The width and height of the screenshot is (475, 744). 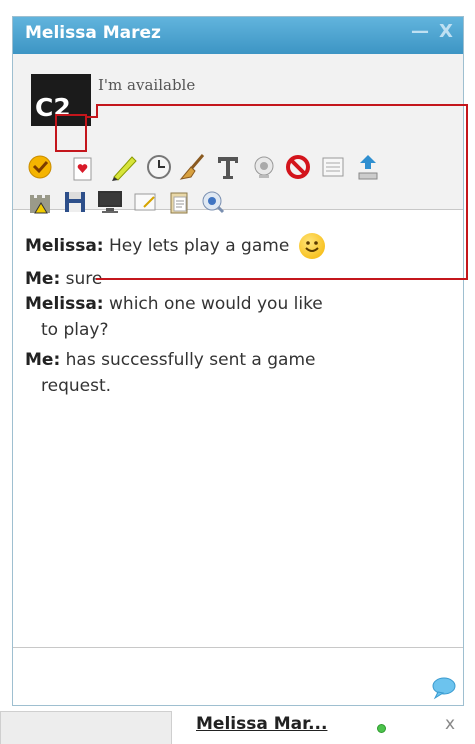 I want to click on message-text: Hey lets play a game, so click(x=199, y=246).